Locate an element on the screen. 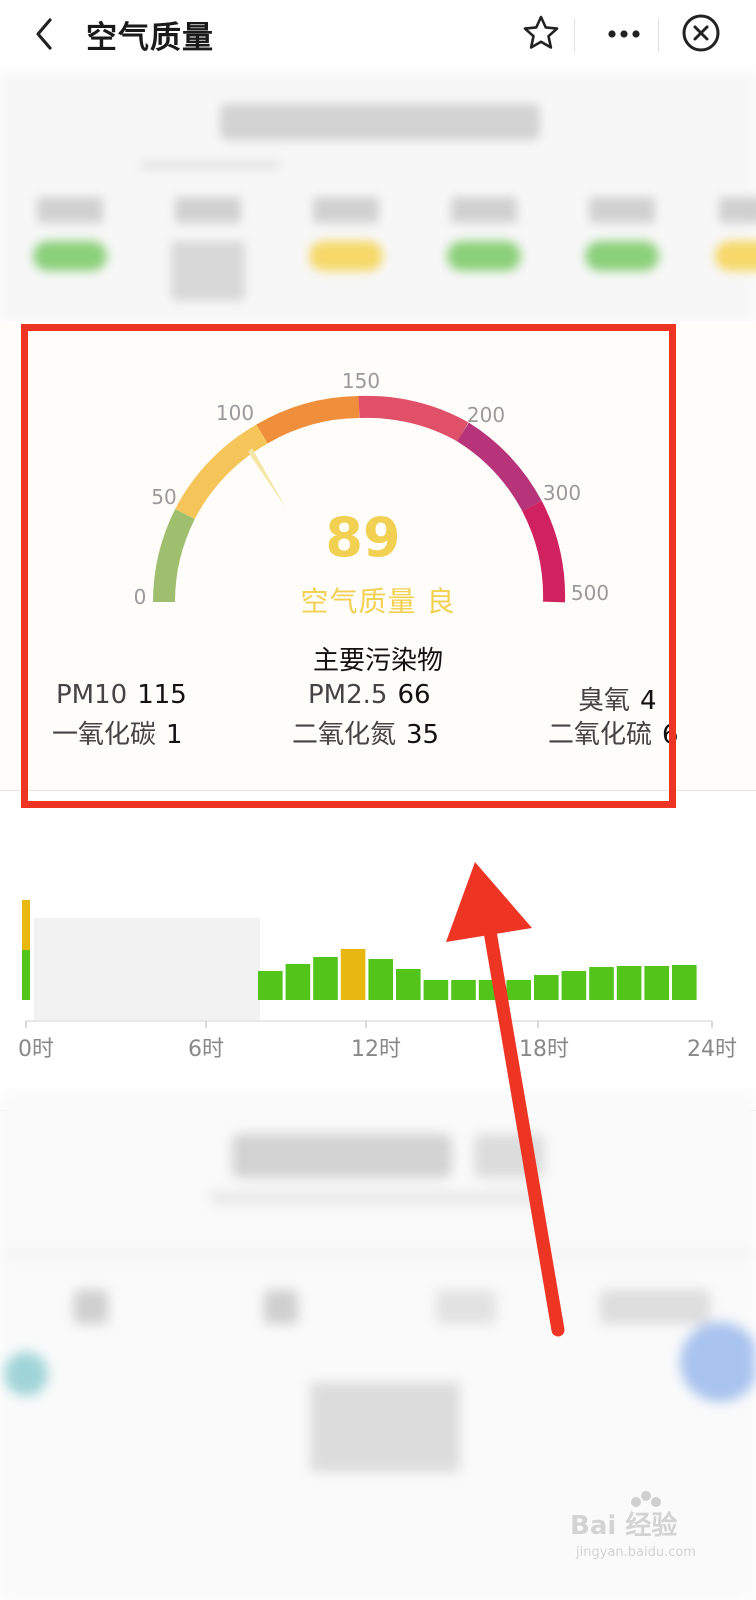 The width and height of the screenshot is (756, 1600). blurred-map-label is located at coordinates (385, 1427).